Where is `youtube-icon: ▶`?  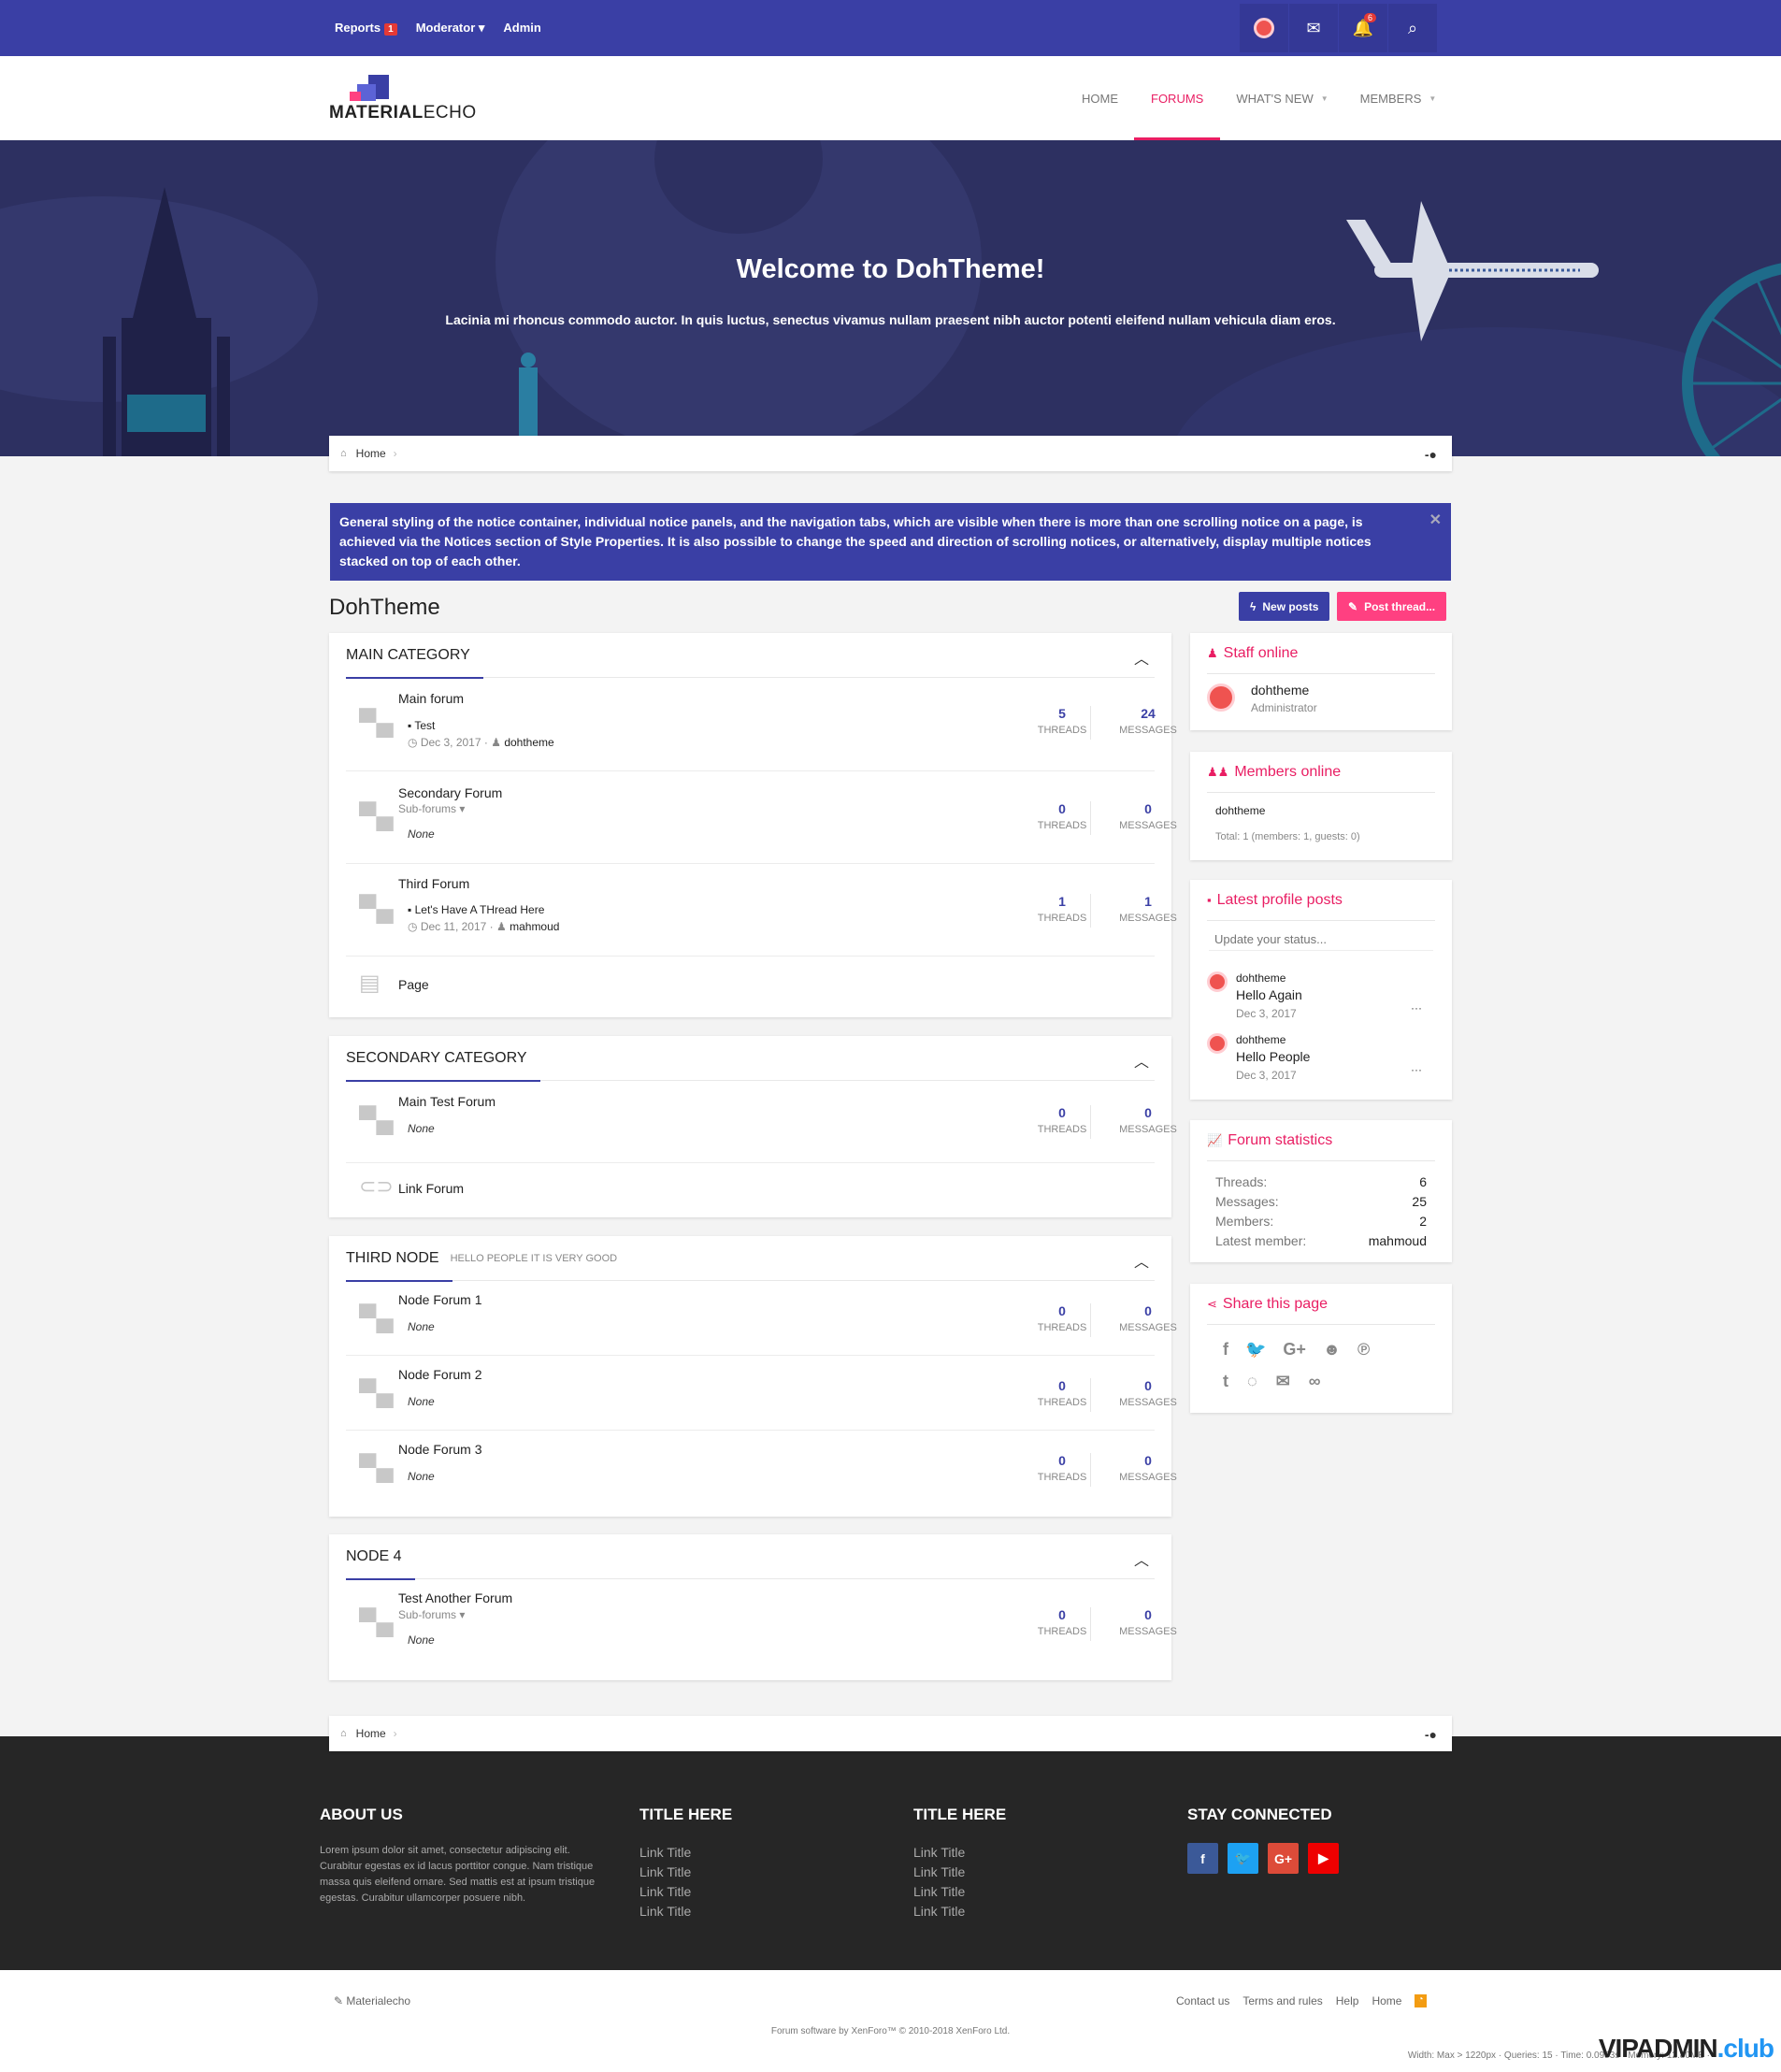
youtube-icon: ▶ is located at coordinates (1323, 1858).